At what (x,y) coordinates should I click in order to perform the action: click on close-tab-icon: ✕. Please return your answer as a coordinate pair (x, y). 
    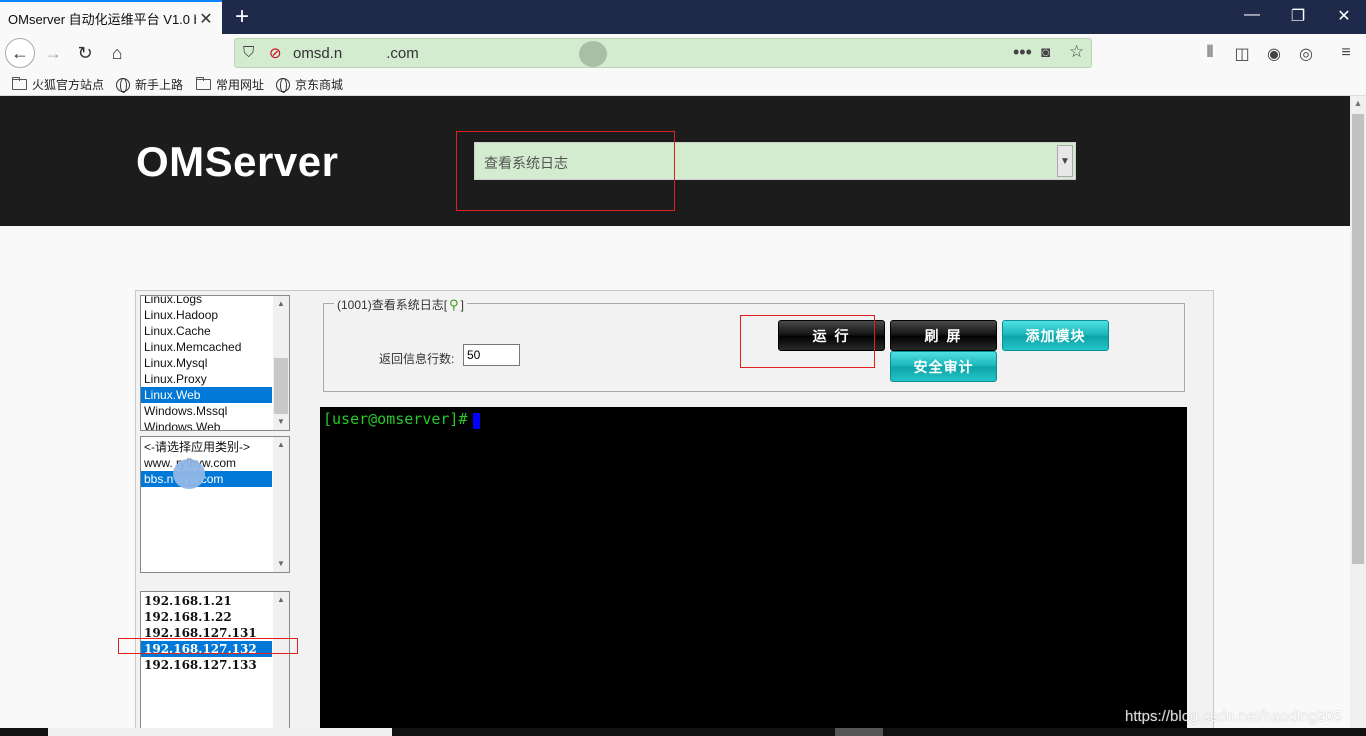
    Looking at the image, I should click on (206, 19).